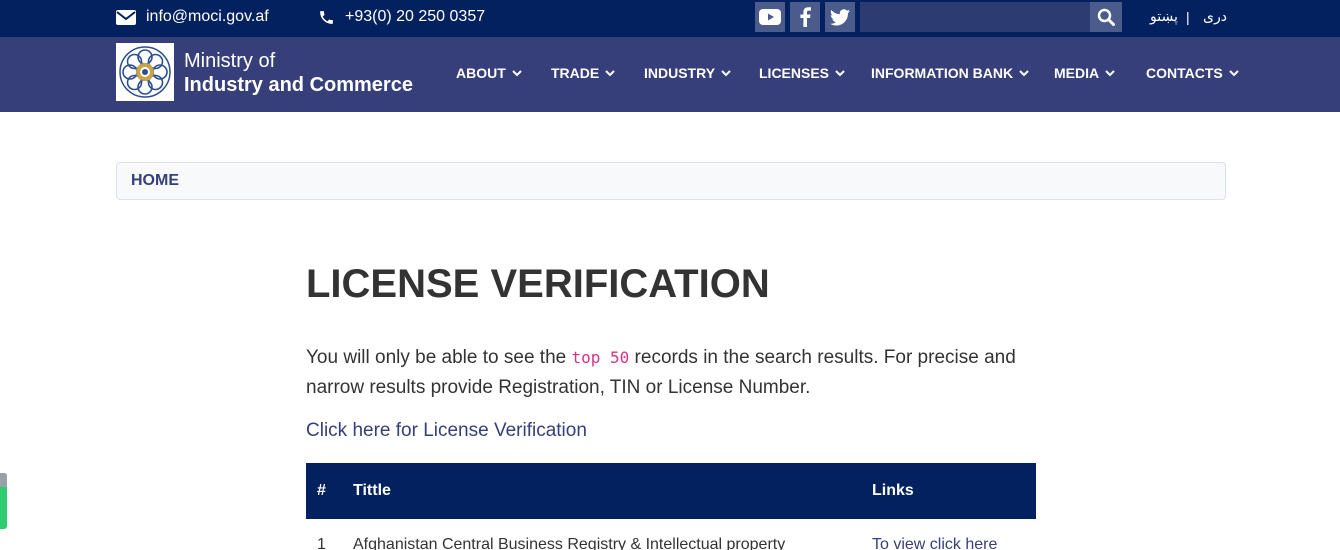 The height and width of the screenshot is (550, 1340). Describe the element at coordinates (893, 490) in the screenshot. I see `column-header-links: Links` at that location.